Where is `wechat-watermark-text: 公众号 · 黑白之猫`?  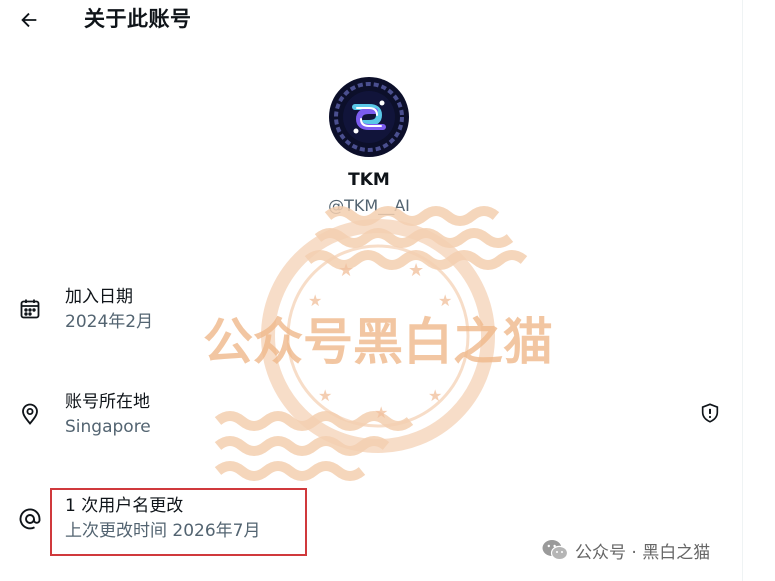
wechat-watermark-text: 公众号 · 黑白之猫 is located at coordinates (643, 552).